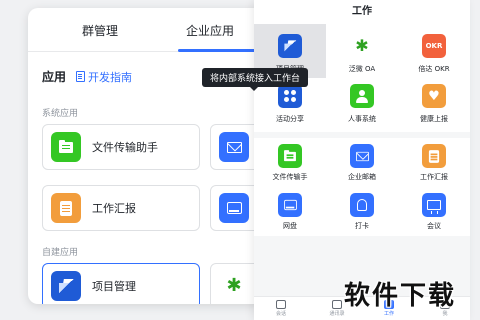  What do you see at coordinates (434, 96) in the screenshot?
I see `health-icon: ♥` at bounding box center [434, 96].